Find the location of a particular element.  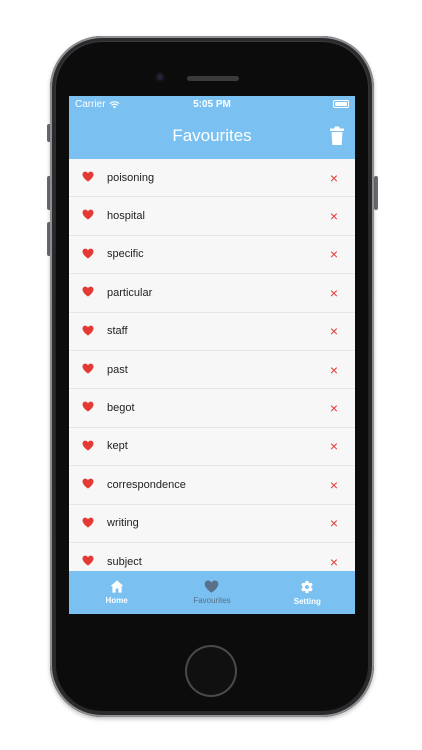

favourite-word: correspondence is located at coordinates (146, 484).